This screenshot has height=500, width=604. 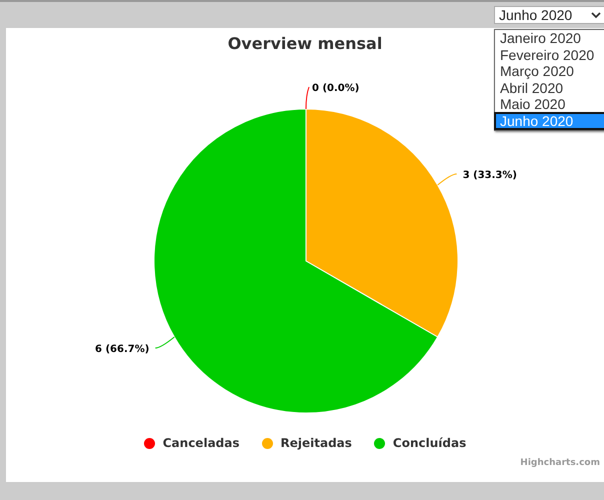 What do you see at coordinates (549, 104) in the screenshot?
I see `dropdown-option: Maio 2020` at bounding box center [549, 104].